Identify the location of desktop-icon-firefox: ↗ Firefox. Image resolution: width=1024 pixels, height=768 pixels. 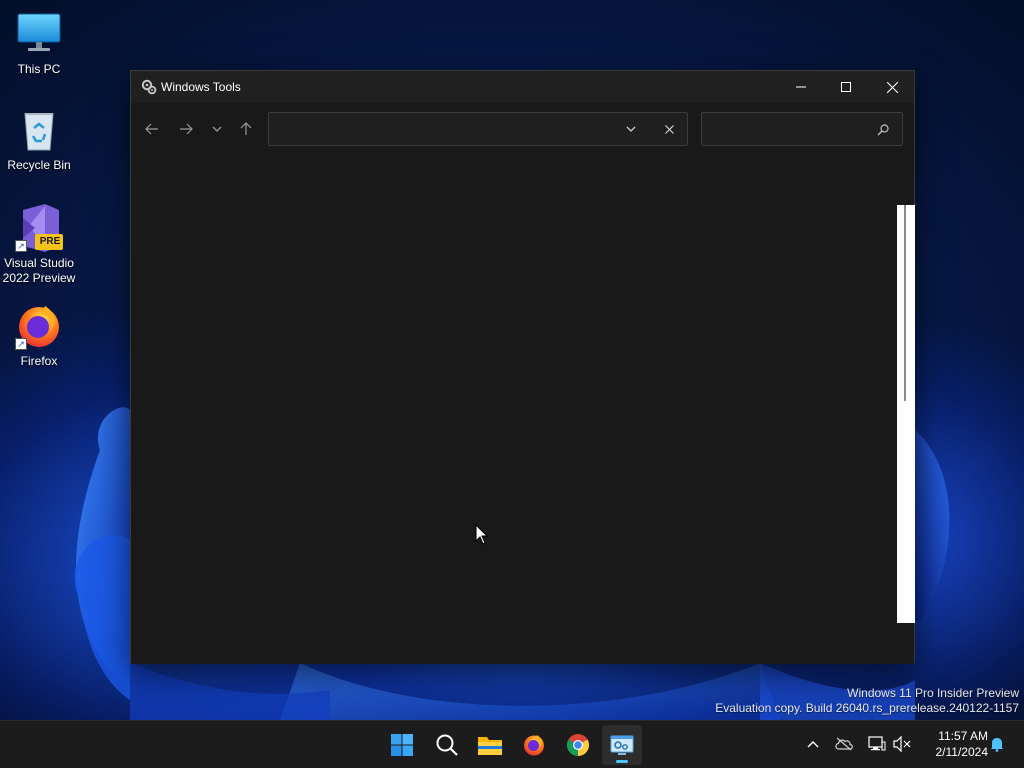
(39, 335).